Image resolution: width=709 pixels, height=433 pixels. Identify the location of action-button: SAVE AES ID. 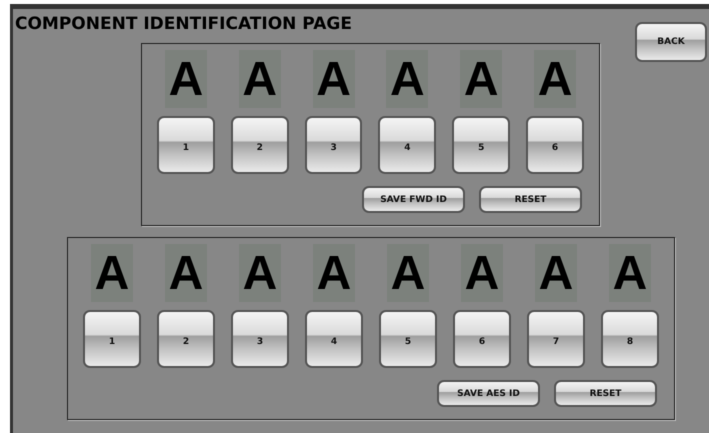
(488, 393).